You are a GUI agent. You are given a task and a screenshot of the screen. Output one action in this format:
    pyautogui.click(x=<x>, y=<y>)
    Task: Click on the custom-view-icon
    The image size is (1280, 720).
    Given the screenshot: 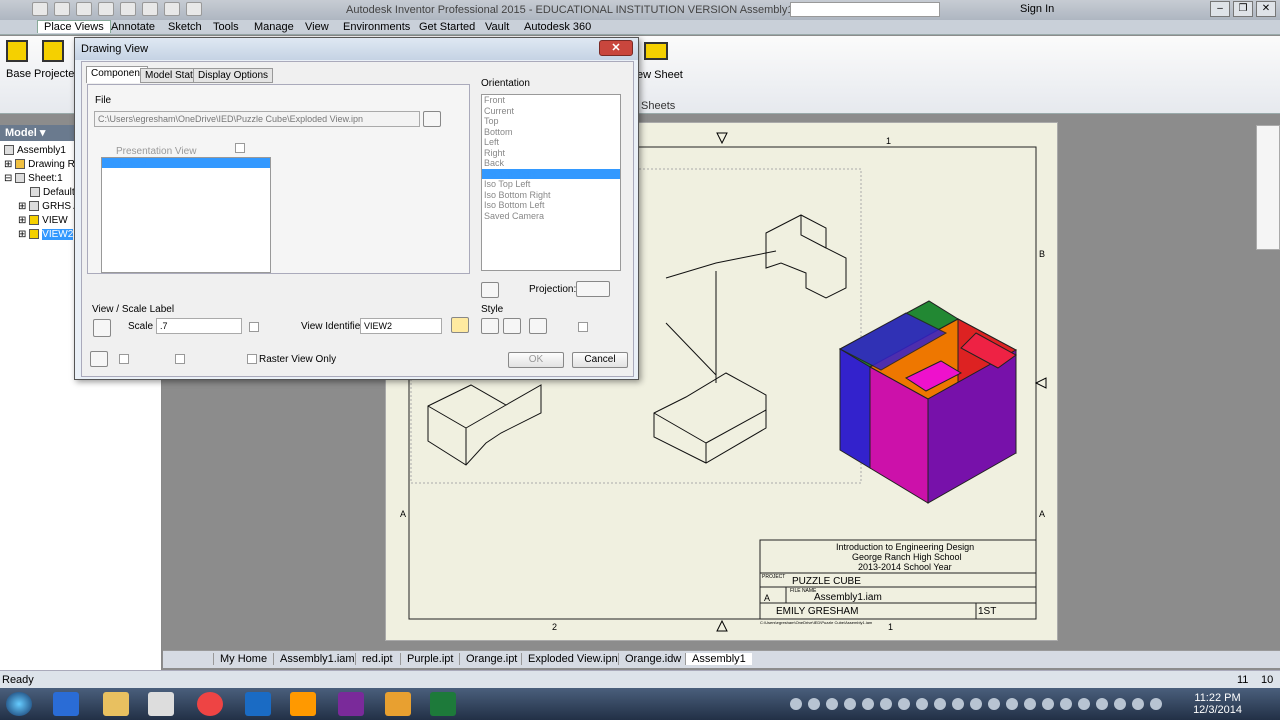 What is the action you would take?
    pyautogui.click(x=490, y=290)
    